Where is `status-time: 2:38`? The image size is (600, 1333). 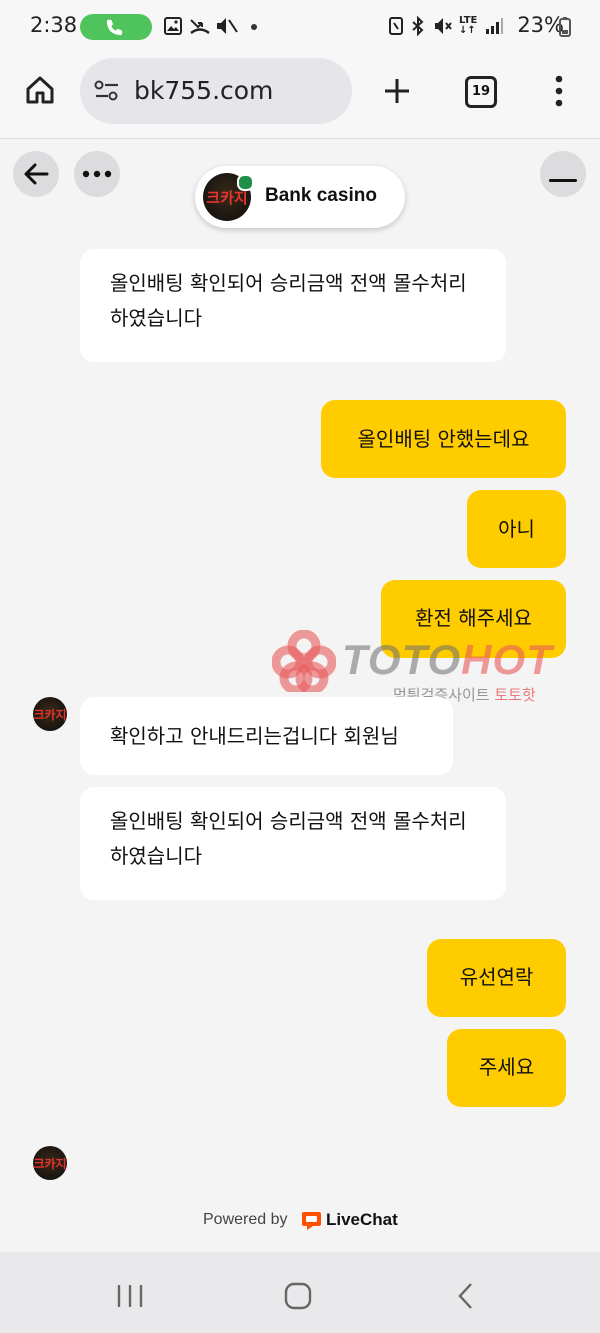 status-time: 2:38 is located at coordinates (54, 25).